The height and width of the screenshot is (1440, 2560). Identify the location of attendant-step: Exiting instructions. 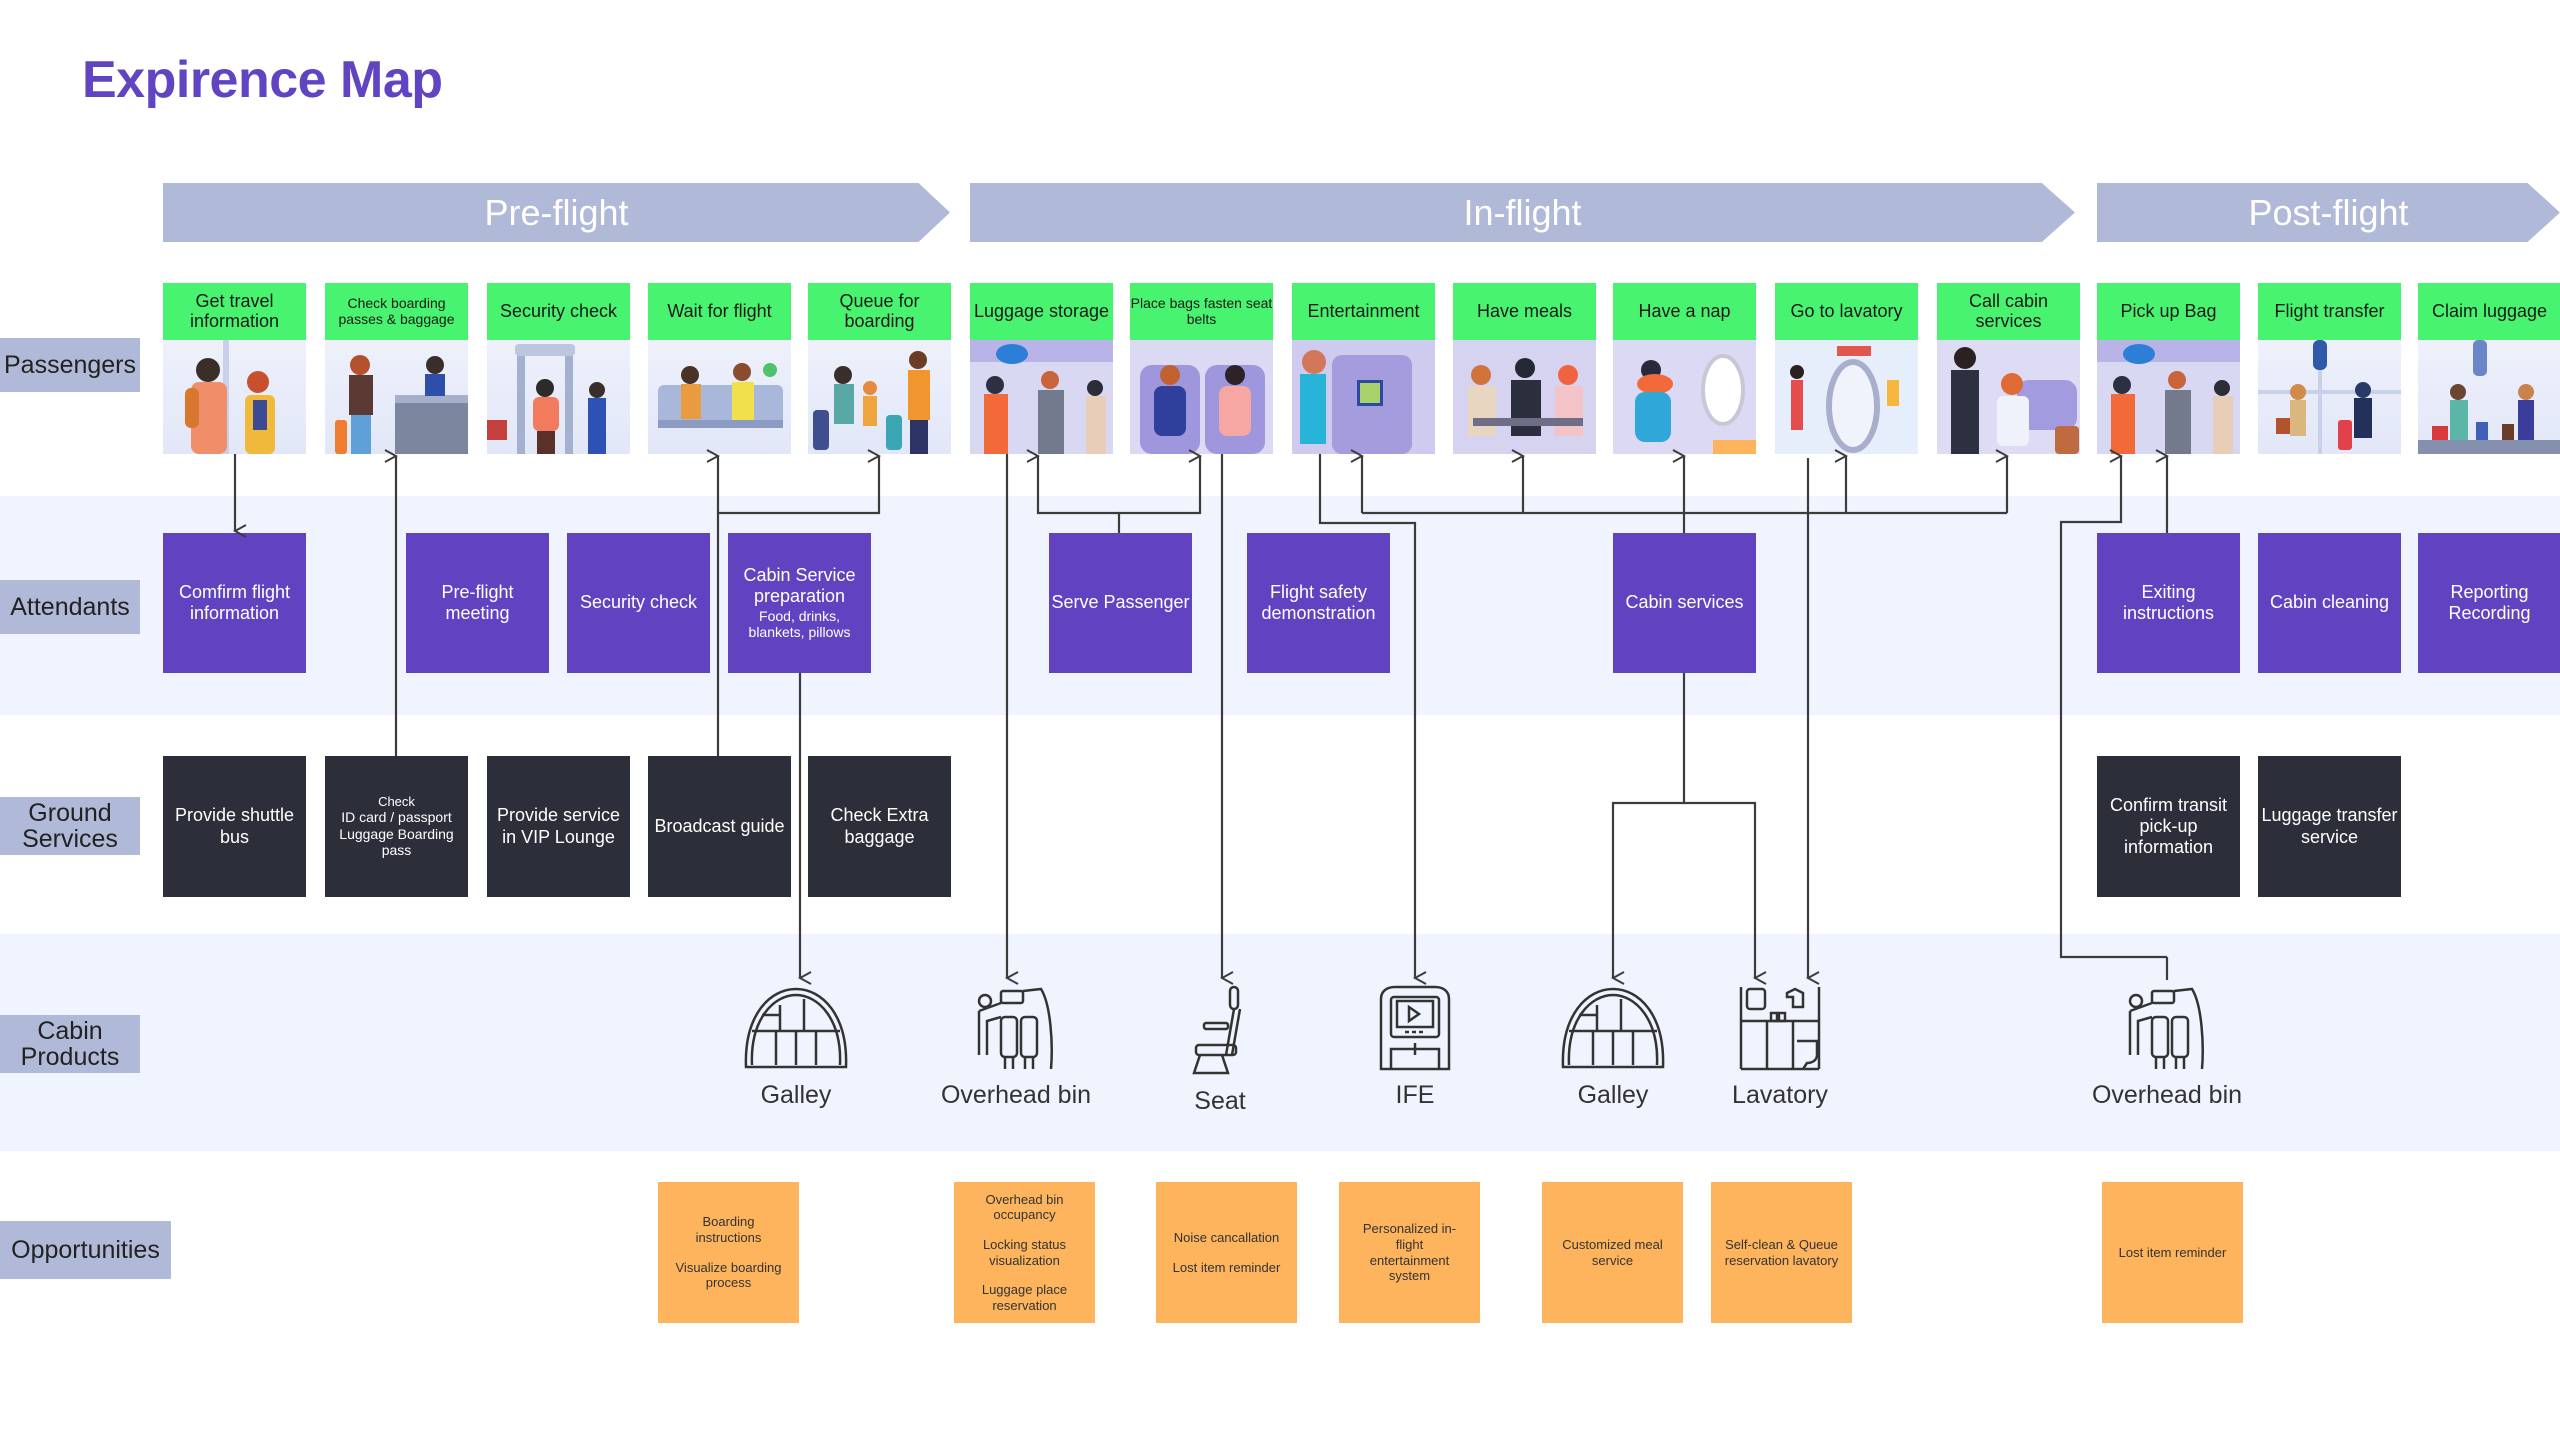
(2168, 603).